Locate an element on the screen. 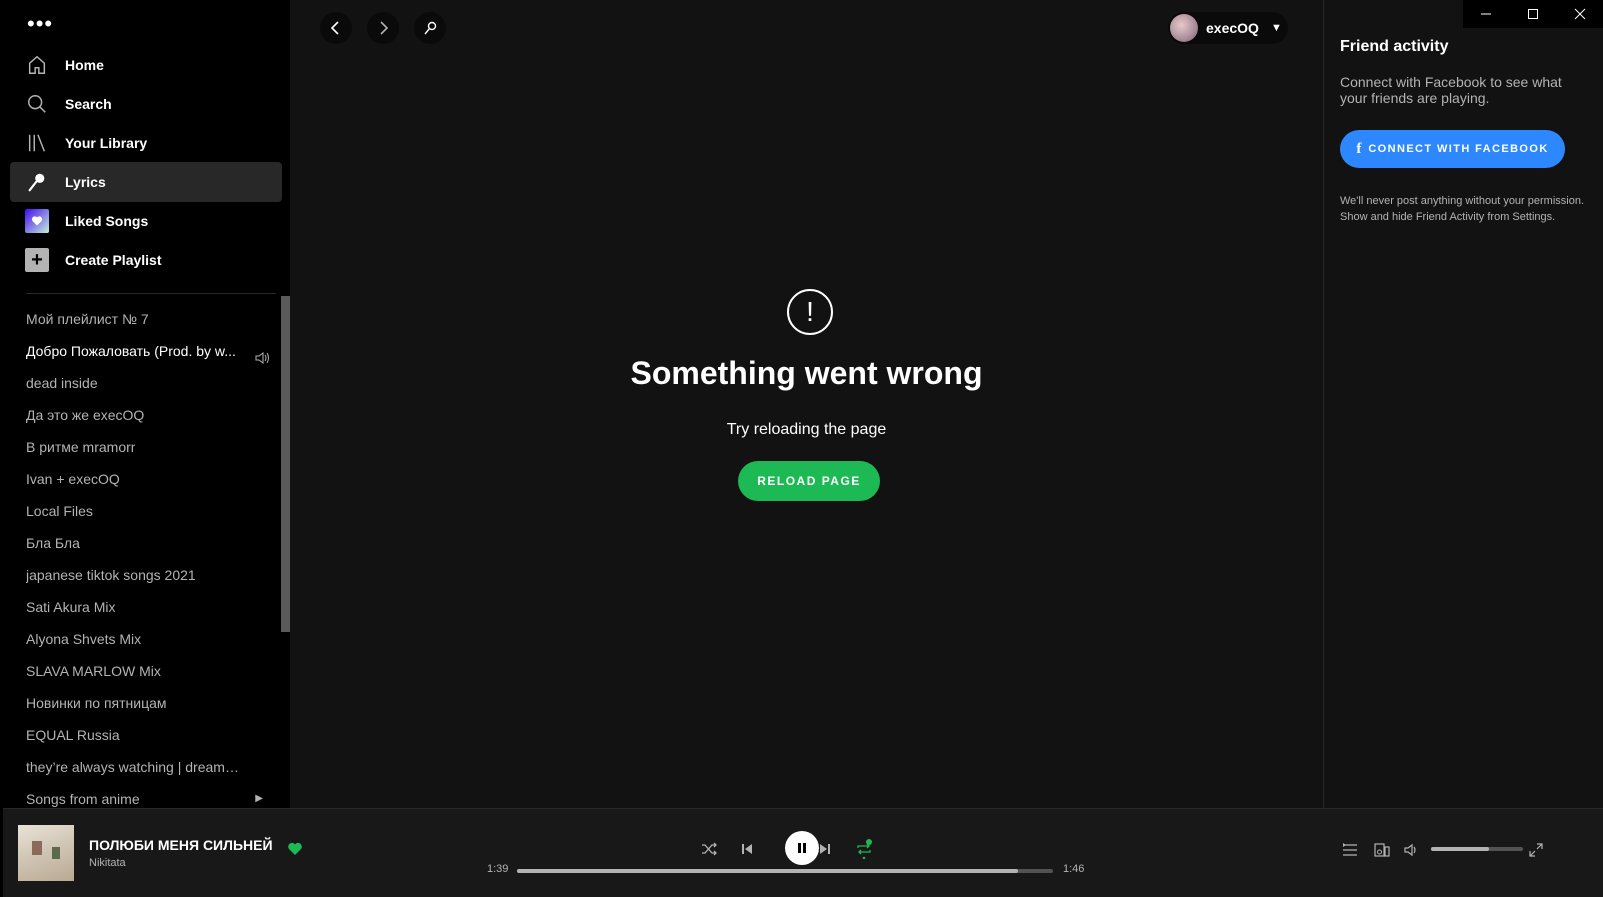  microphone-icon is located at coordinates (430, 28).